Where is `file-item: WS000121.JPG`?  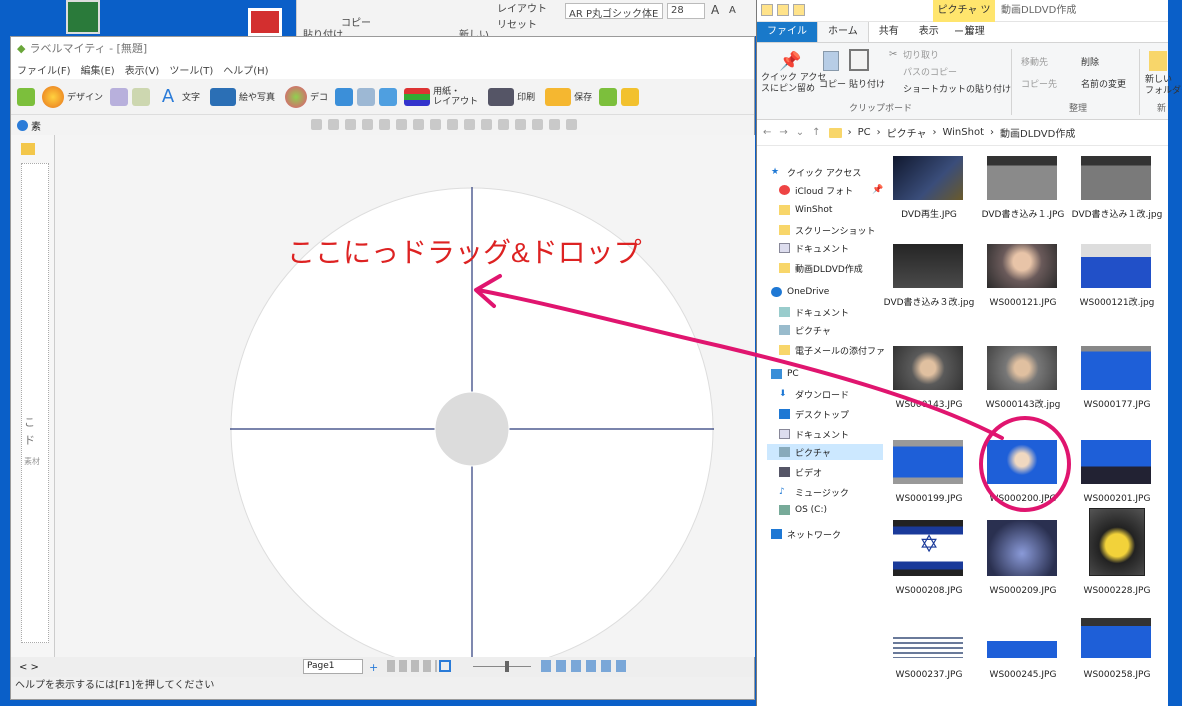 file-item: WS000121.JPG is located at coordinates (1023, 284).